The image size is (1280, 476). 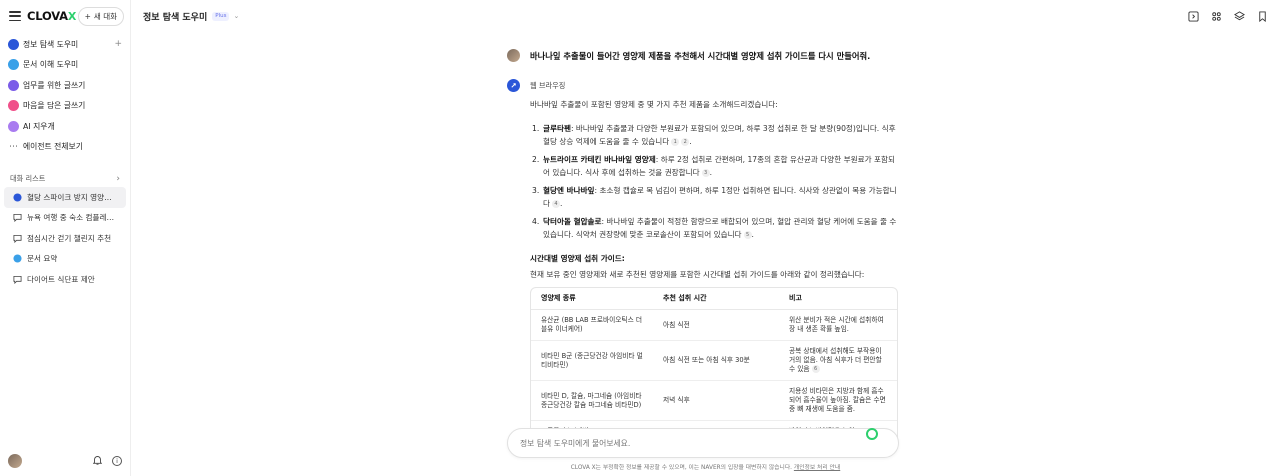 I want to click on conversation-label: 문서 요약, so click(x=42, y=259).